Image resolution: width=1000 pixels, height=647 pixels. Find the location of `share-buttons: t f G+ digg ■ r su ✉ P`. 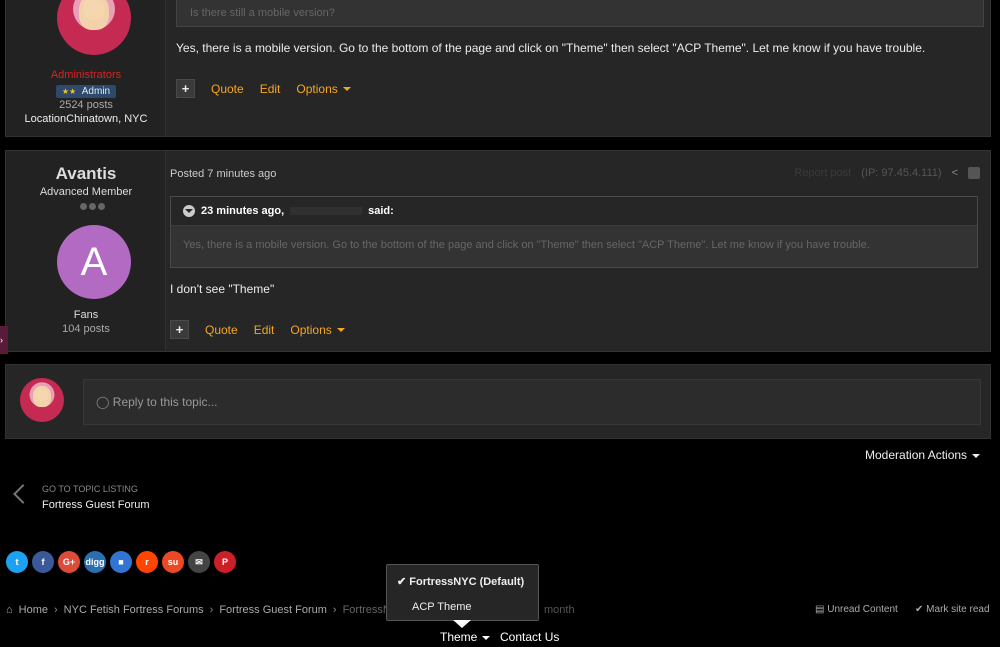

share-buttons: t f G+ digg ■ r su ✉ P is located at coordinates (121, 562).